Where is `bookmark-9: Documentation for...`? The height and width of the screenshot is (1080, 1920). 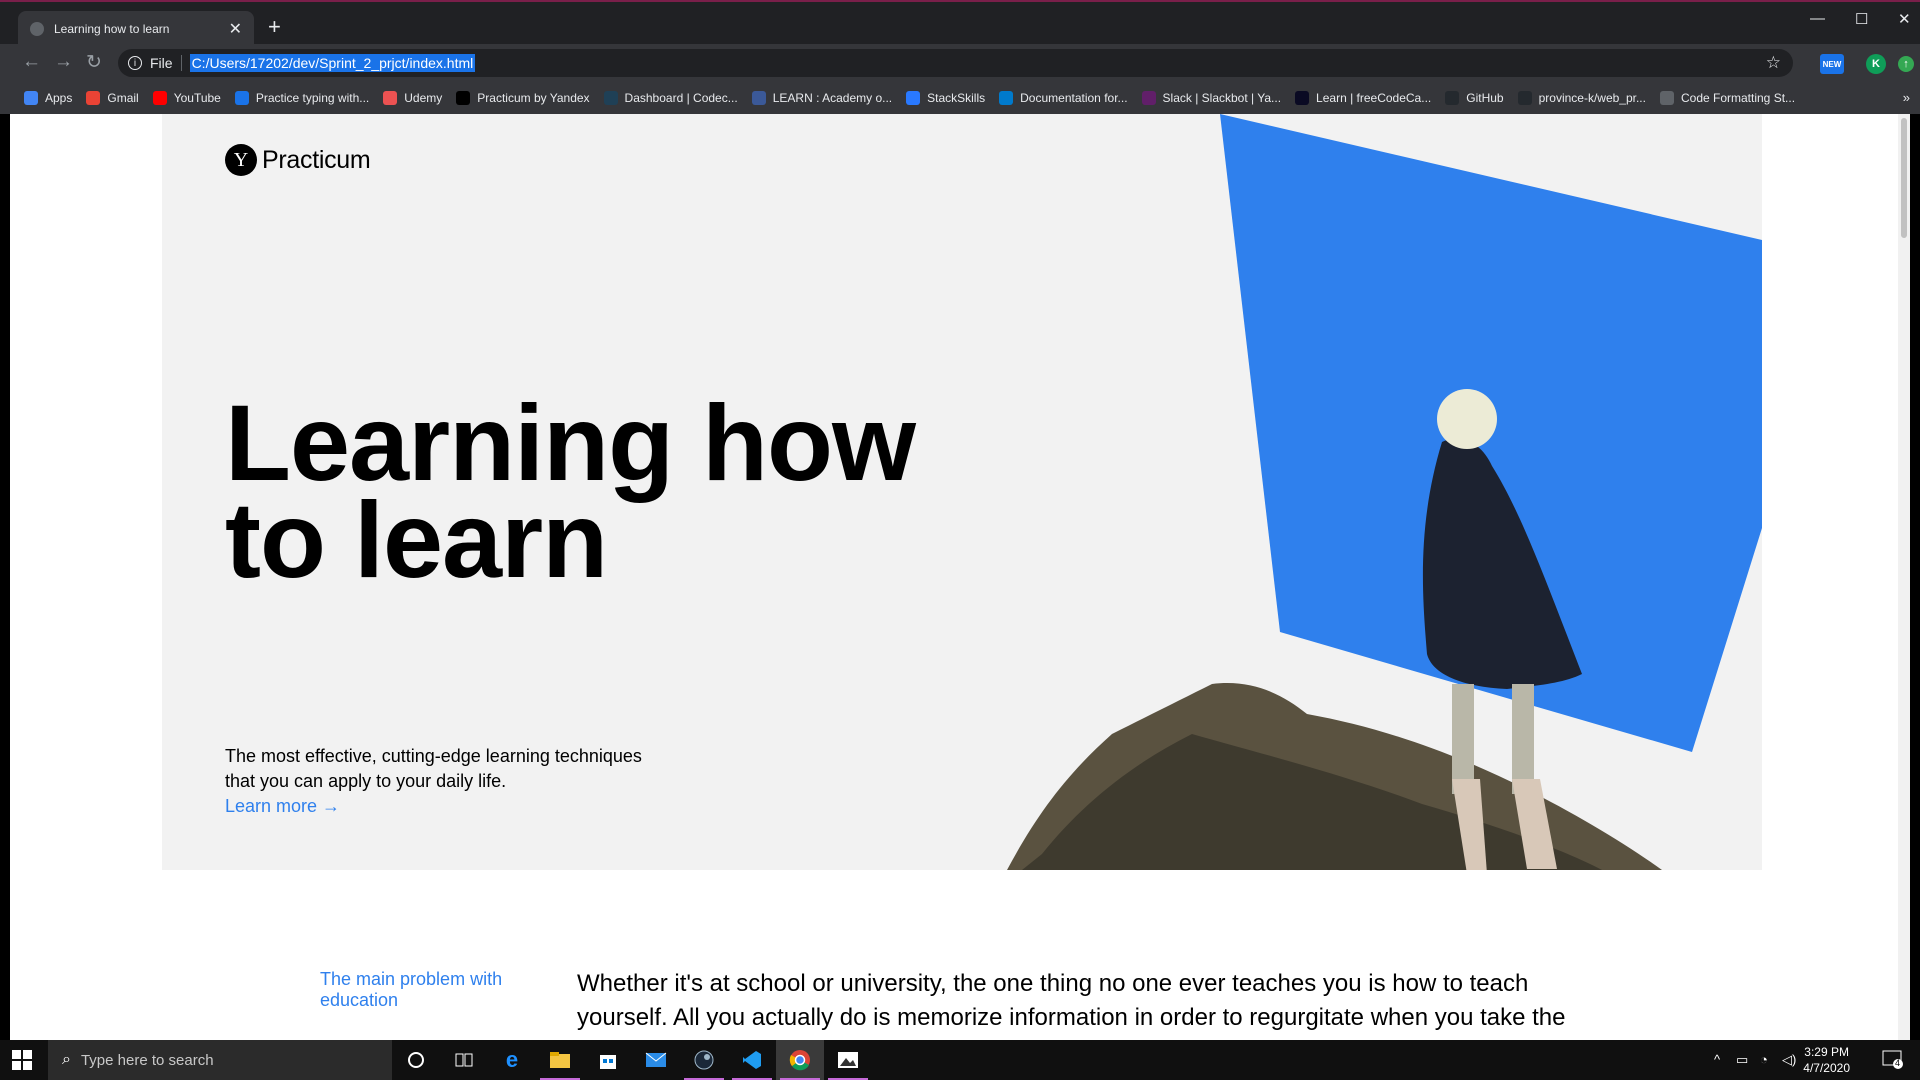 bookmark-9: Documentation for... is located at coordinates (1063, 98).